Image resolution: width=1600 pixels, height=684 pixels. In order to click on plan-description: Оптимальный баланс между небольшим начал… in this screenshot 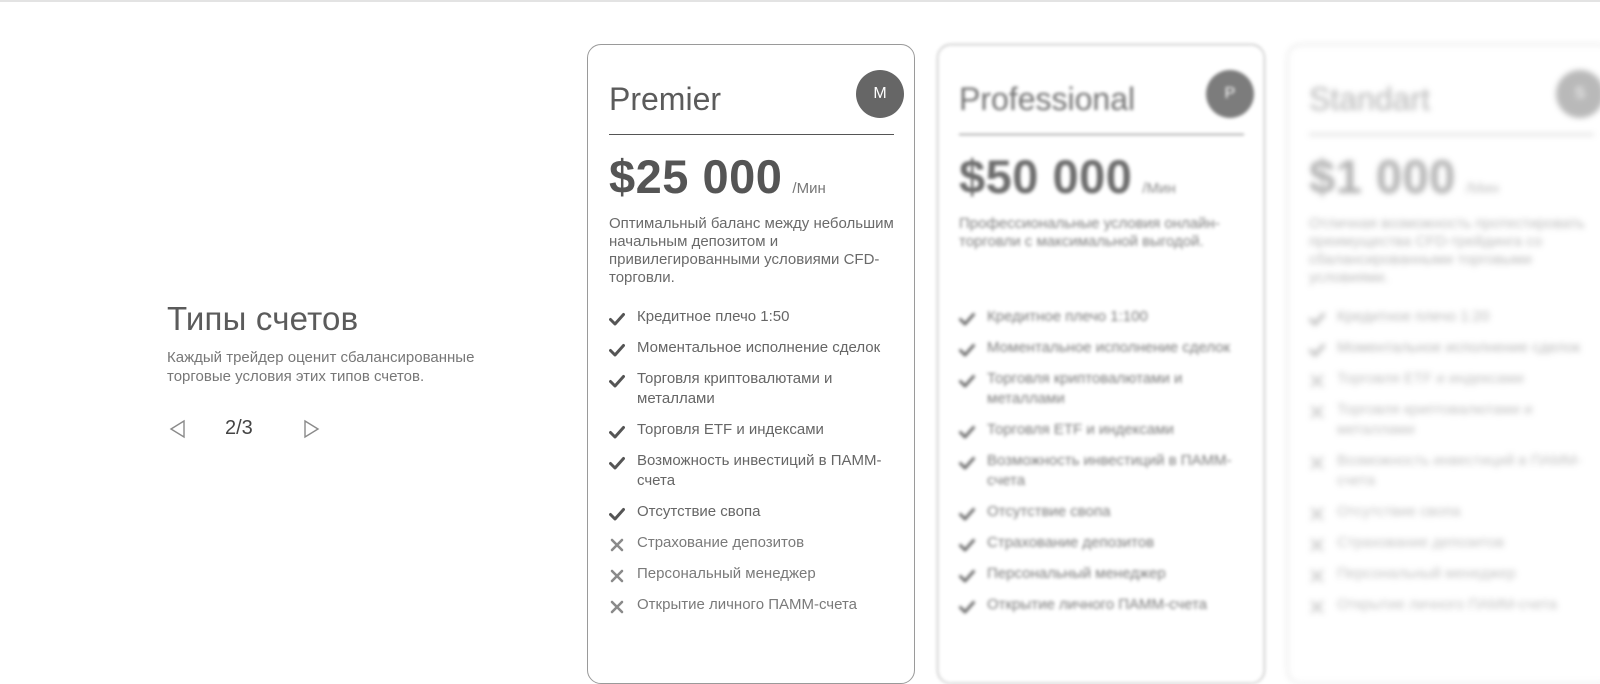, I will do `click(751, 250)`.